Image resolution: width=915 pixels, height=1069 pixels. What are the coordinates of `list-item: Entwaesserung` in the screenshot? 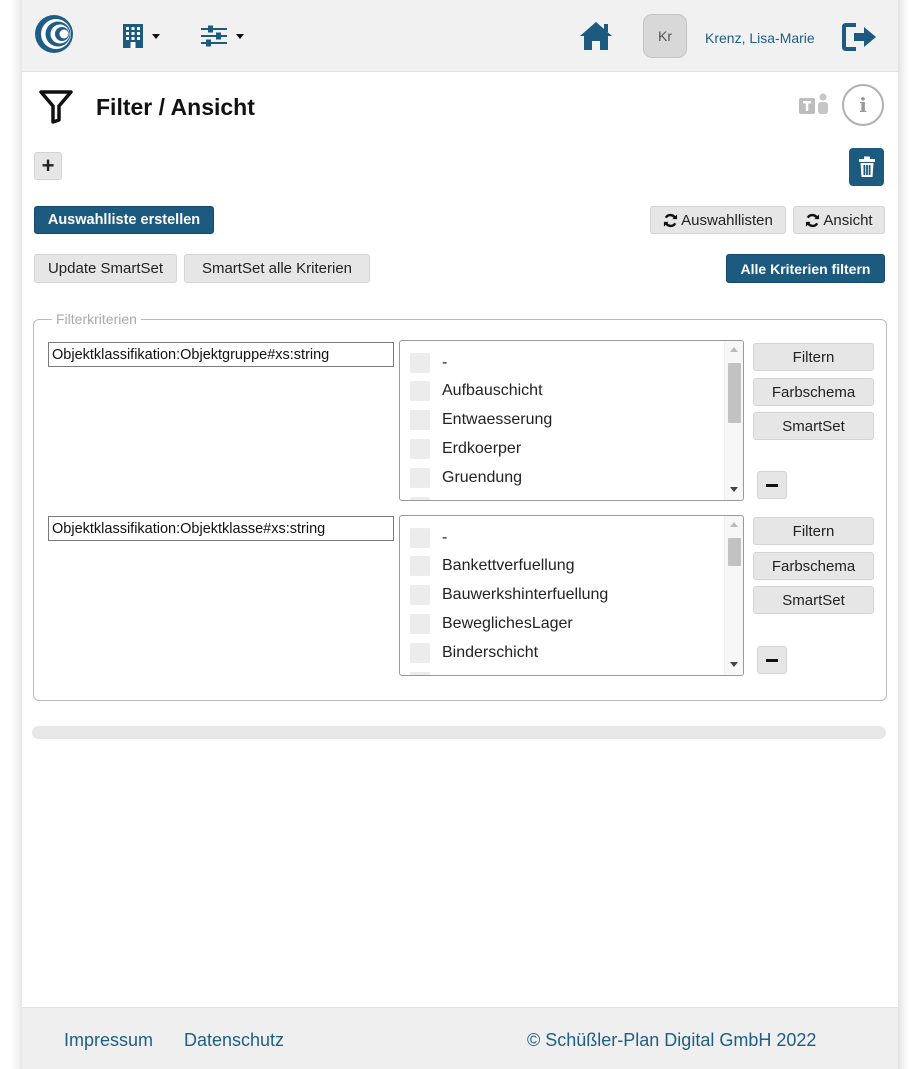 It's located at (481, 420).